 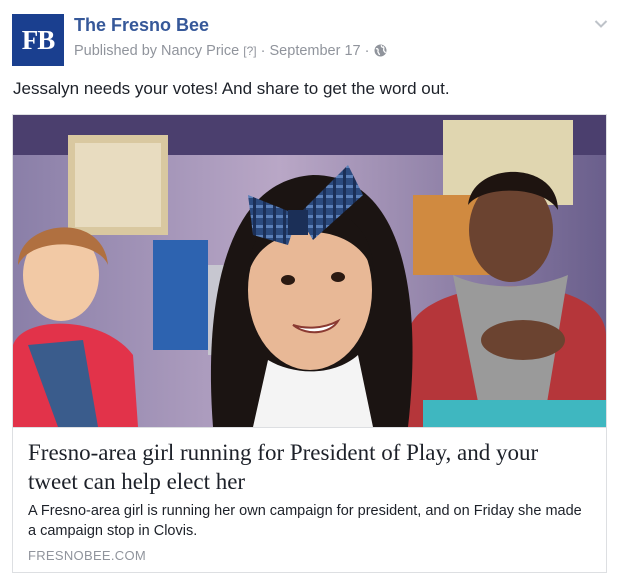 I want to click on link-domain: FRESNOBEE.COM, so click(x=87, y=555).